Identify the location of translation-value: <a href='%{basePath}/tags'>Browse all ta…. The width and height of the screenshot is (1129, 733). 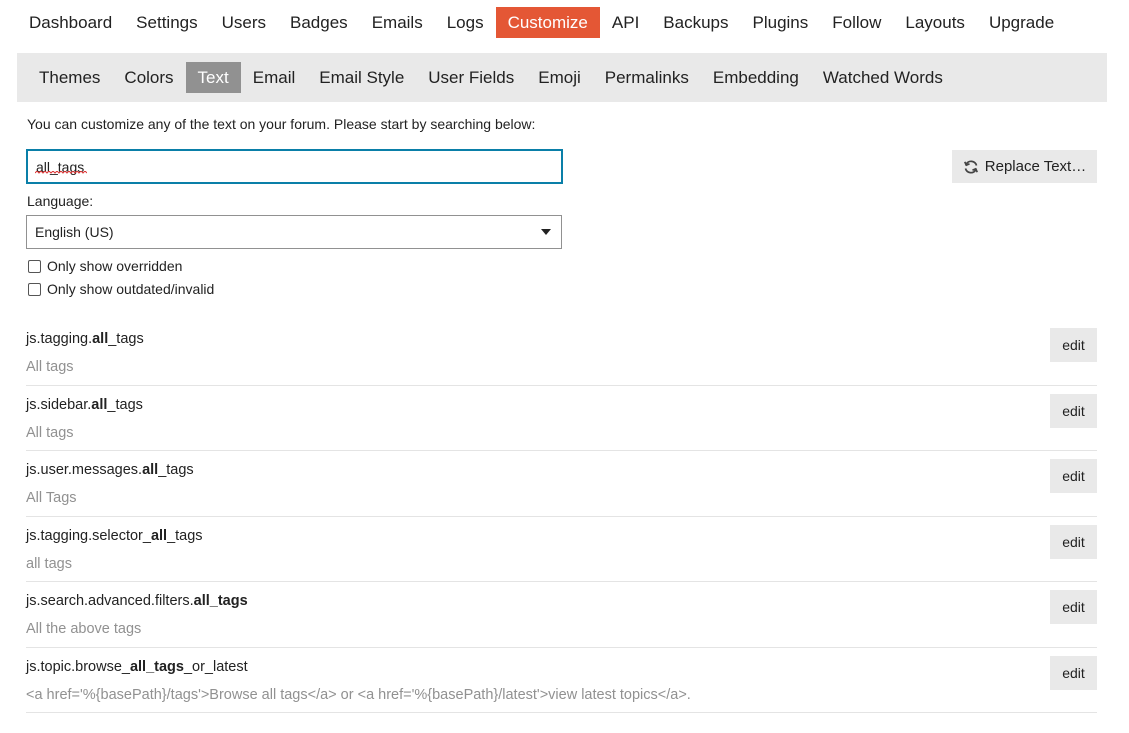
(358, 694).